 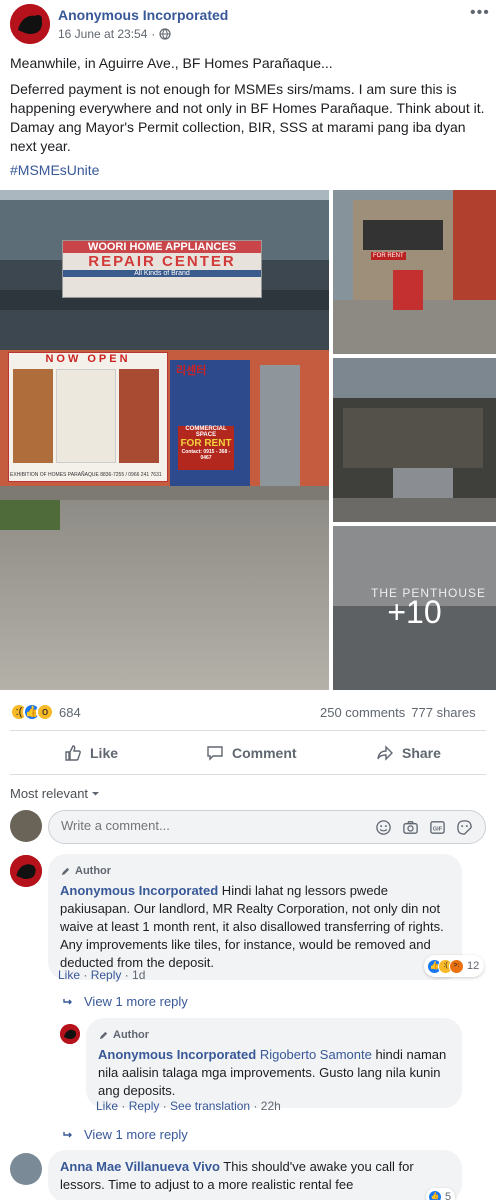 What do you see at coordinates (443, 712) in the screenshot?
I see `shares-count: 777 shares` at bounding box center [443, 712].